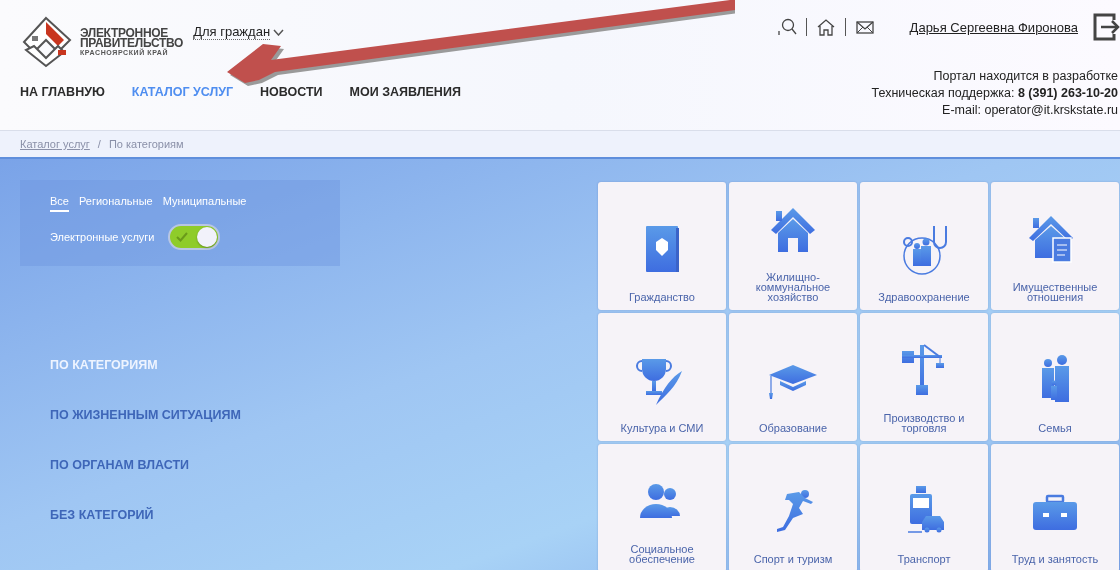  I want to click on category-label: Семья, so click(1055, 428).